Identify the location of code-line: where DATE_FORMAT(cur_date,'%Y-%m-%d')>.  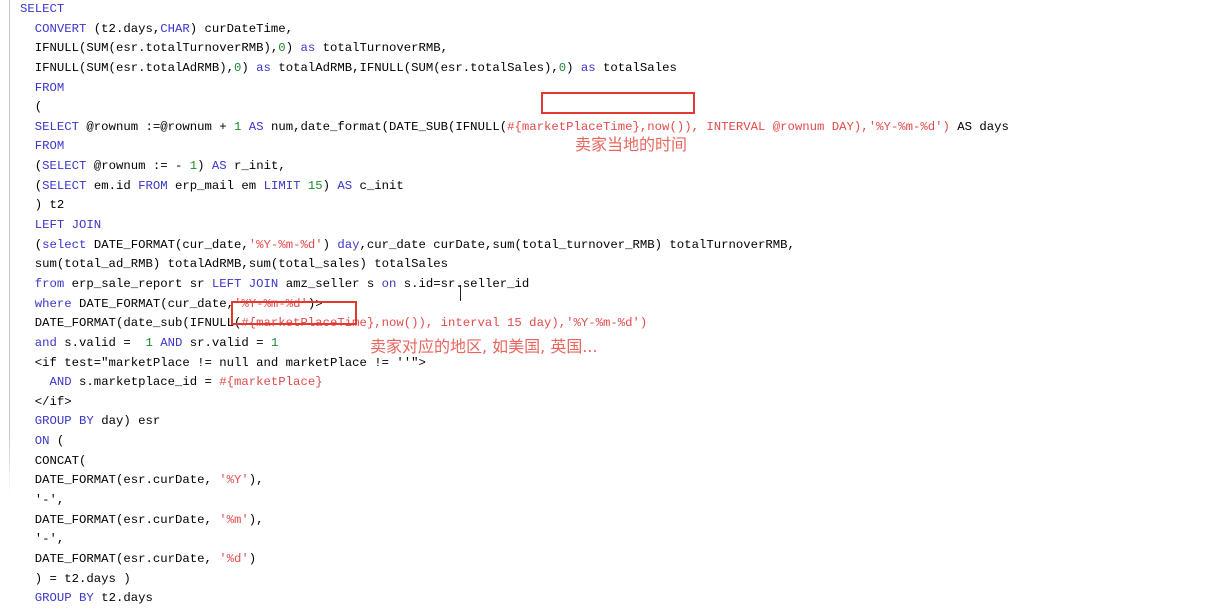
(615, 305).